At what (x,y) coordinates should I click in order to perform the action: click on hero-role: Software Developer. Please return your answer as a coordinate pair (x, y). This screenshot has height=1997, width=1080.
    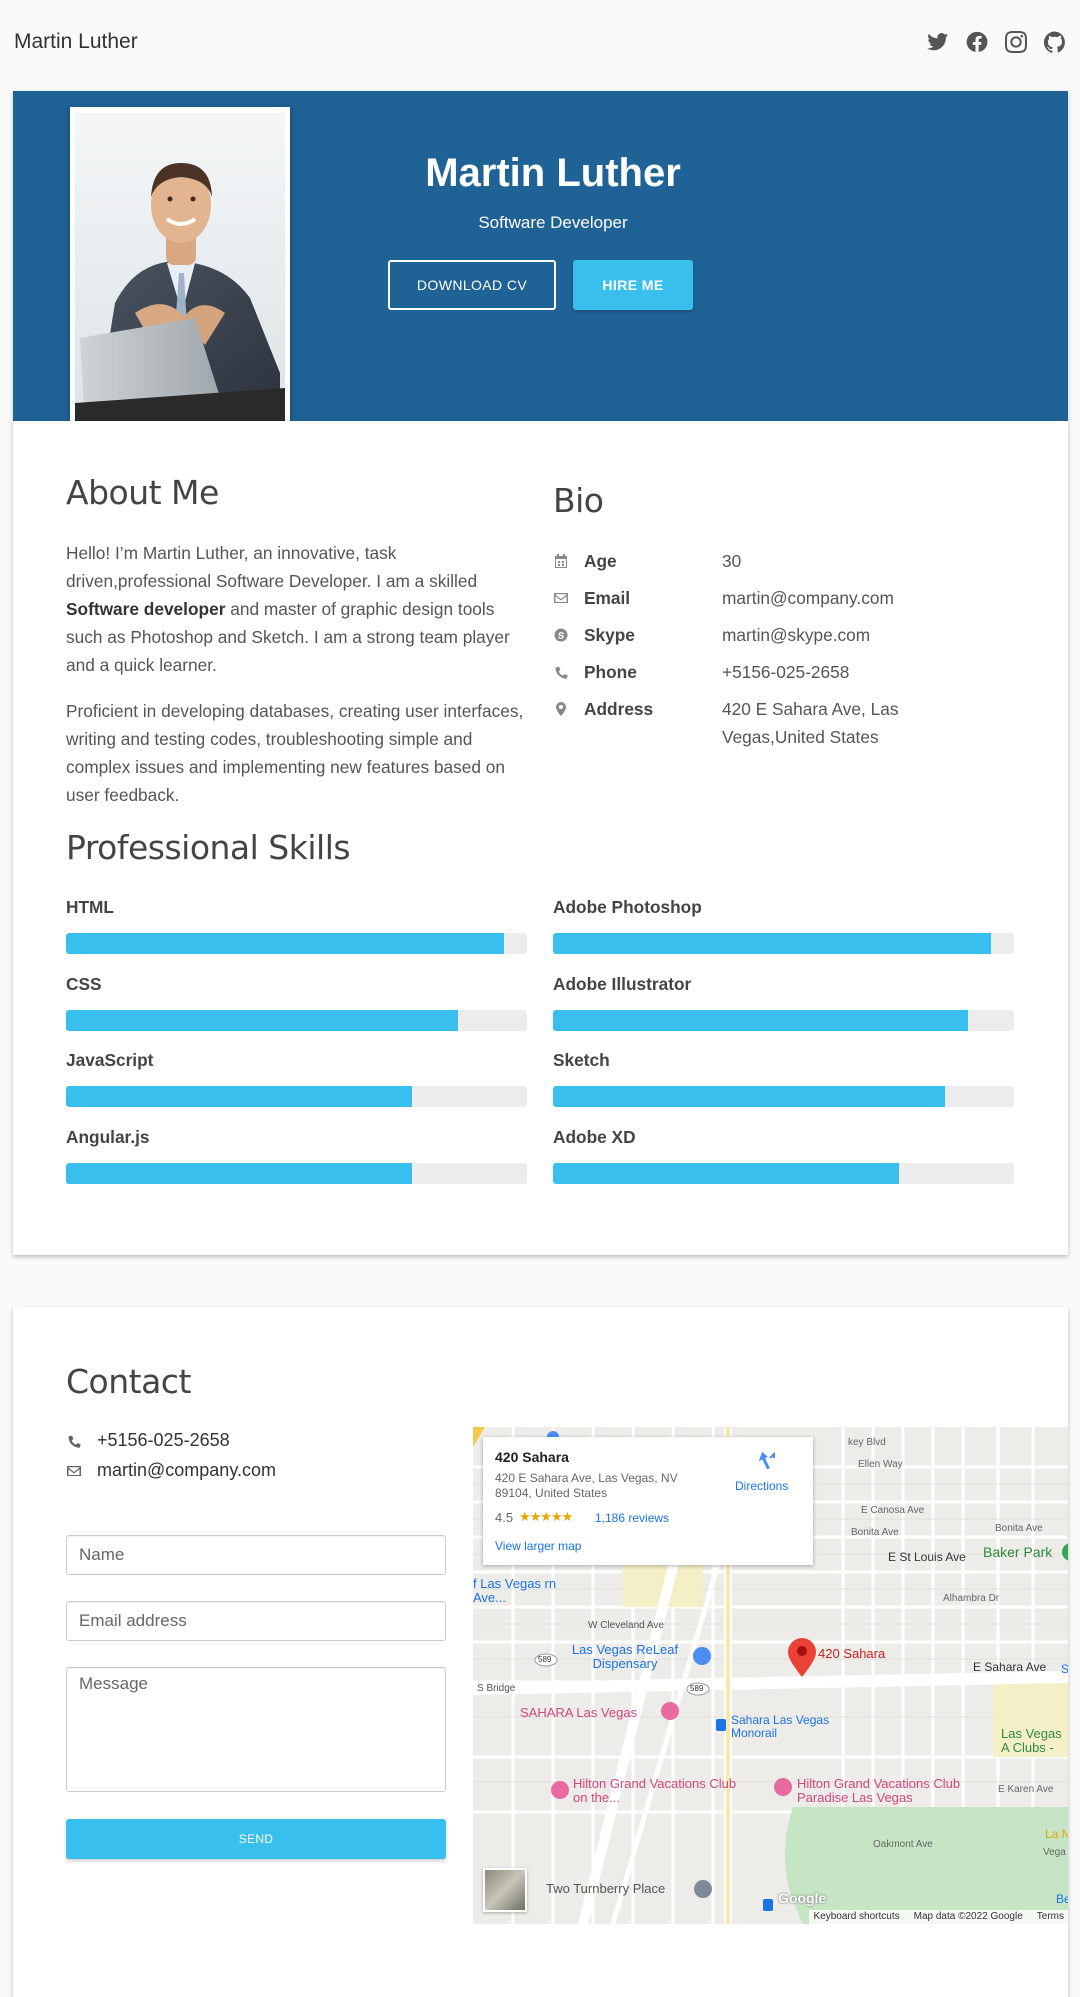
    Looking at the image, I should click on (553, 222).